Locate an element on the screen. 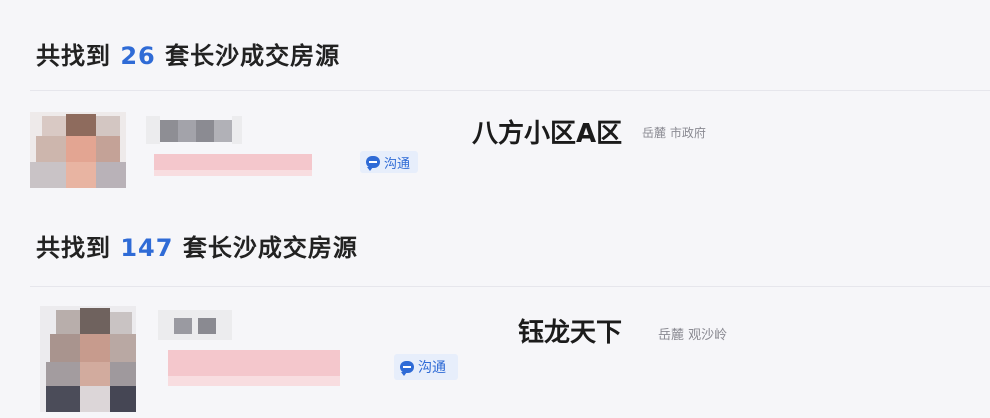  result-count: 147 is located at coordinates (147, 248).